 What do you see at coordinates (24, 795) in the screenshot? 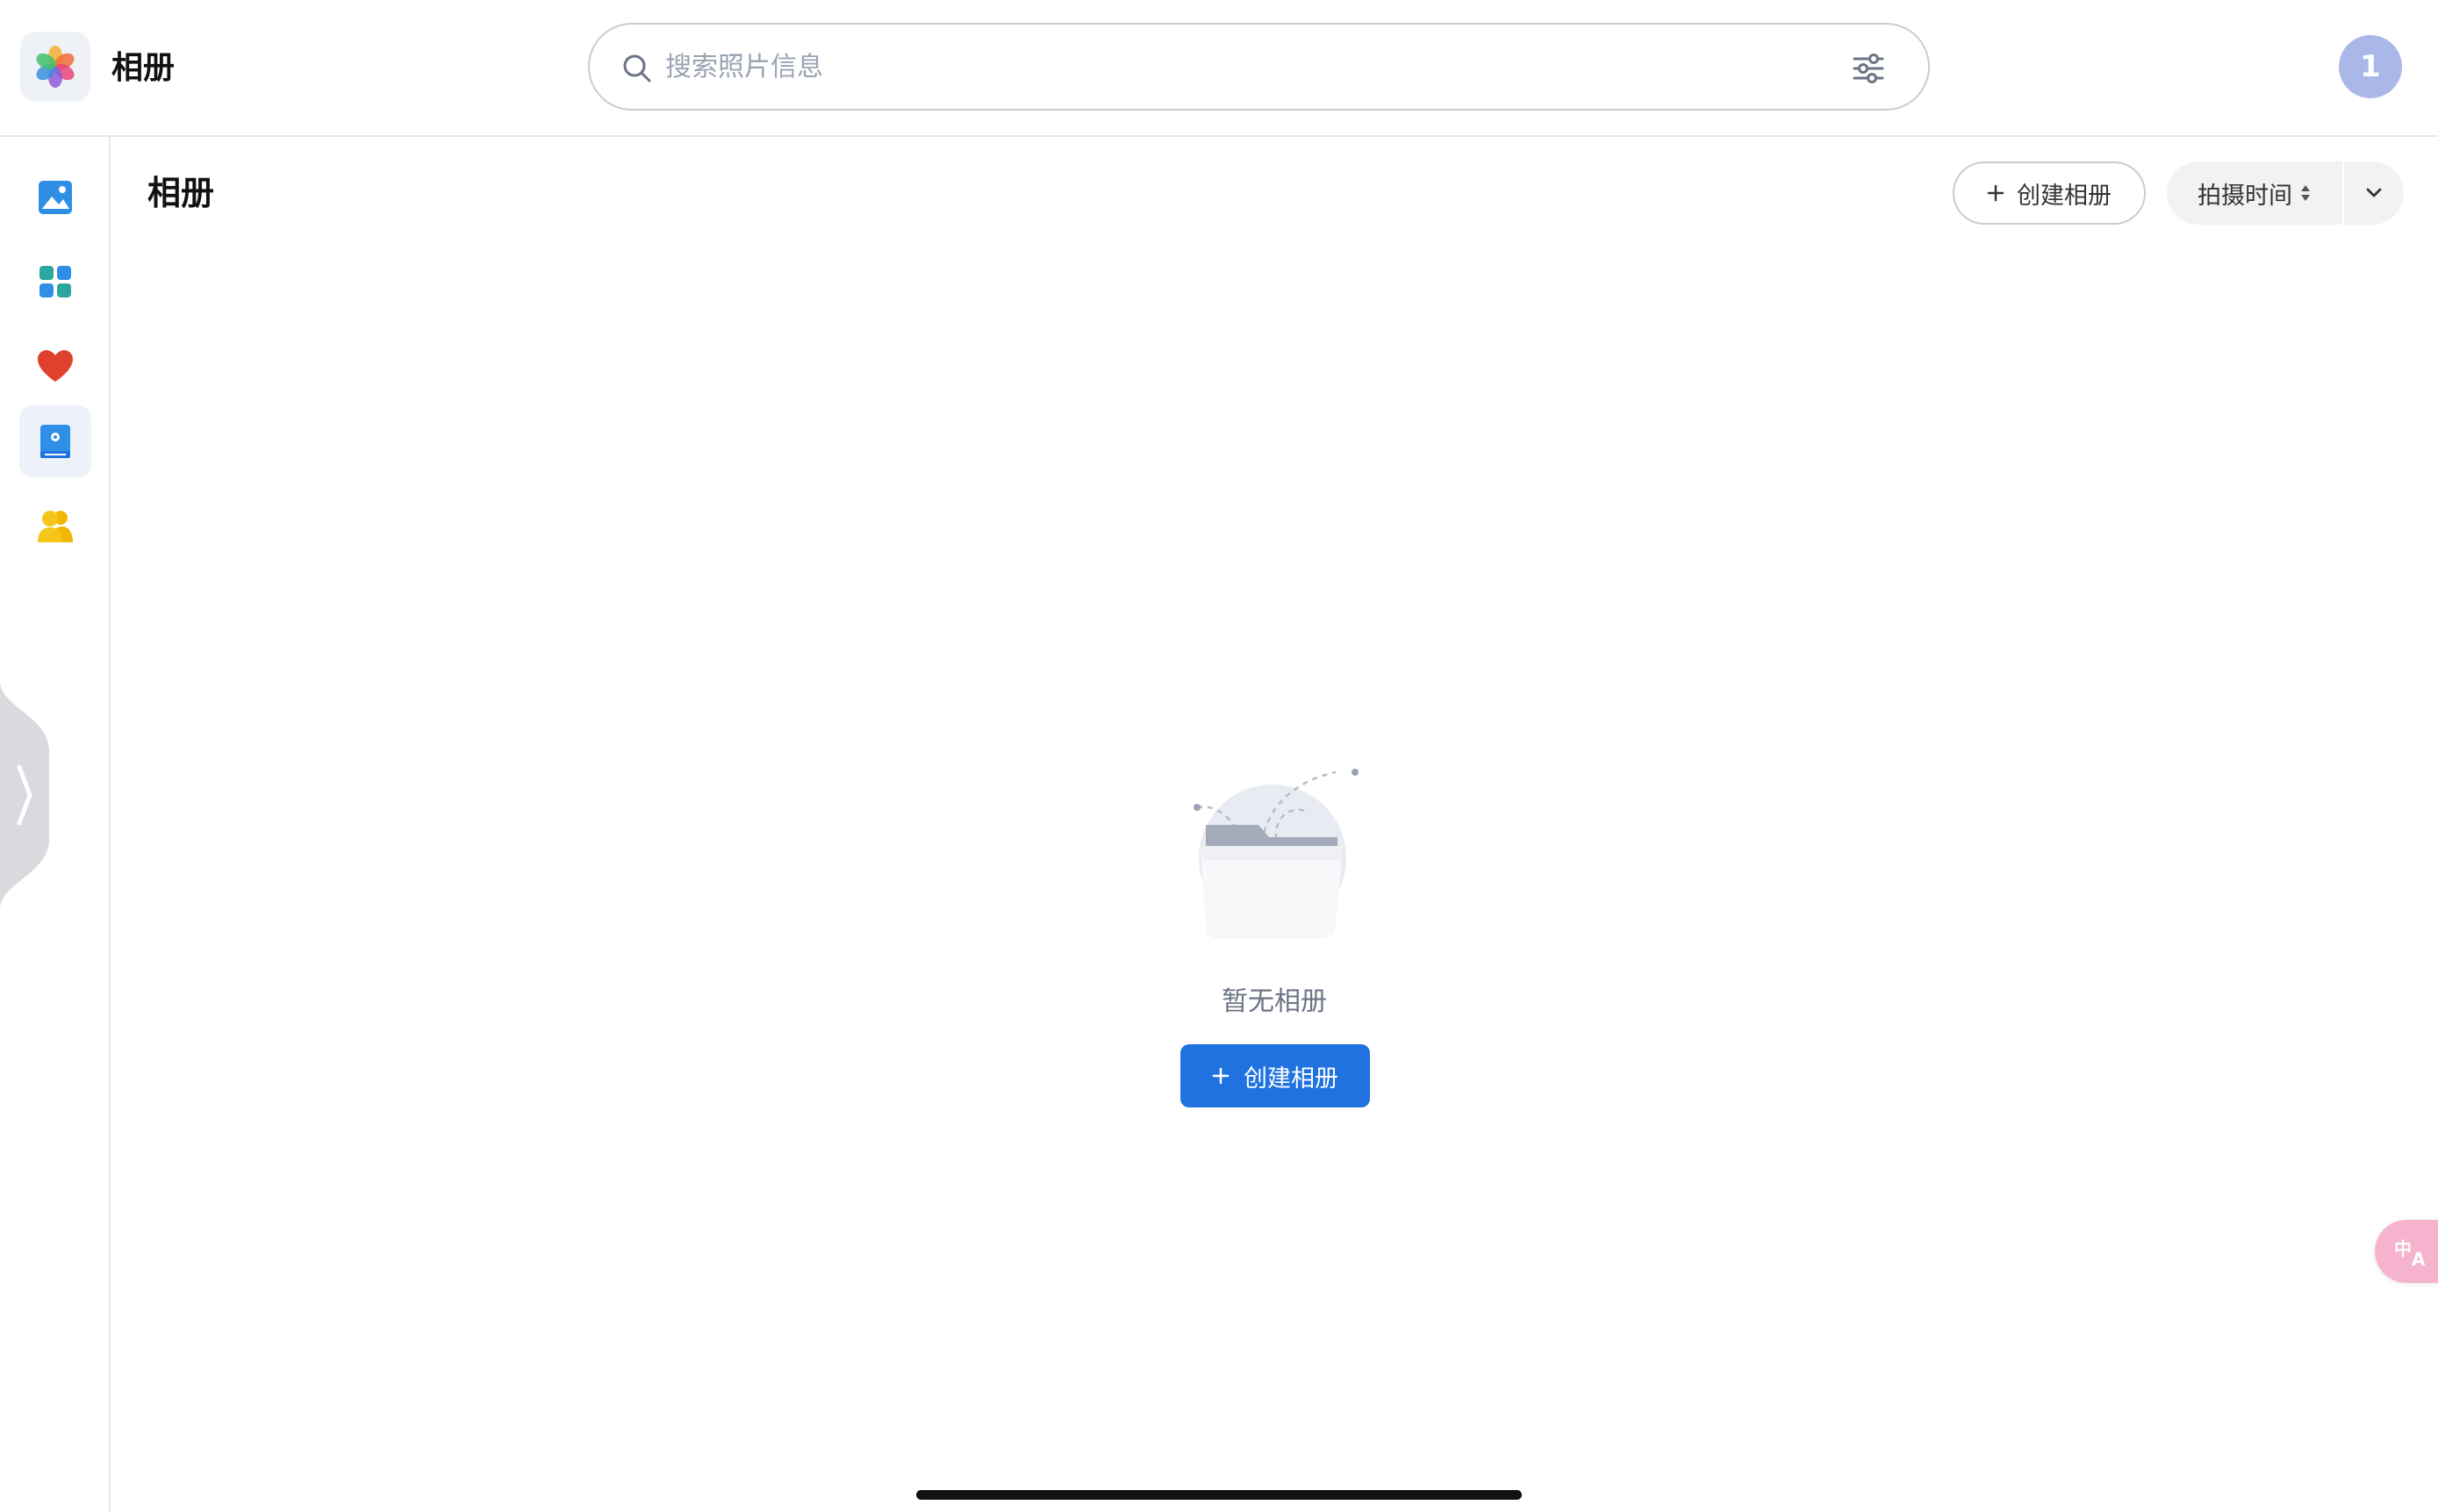
I see `sidebar-expand-handle` at bounding box center [24, 795].